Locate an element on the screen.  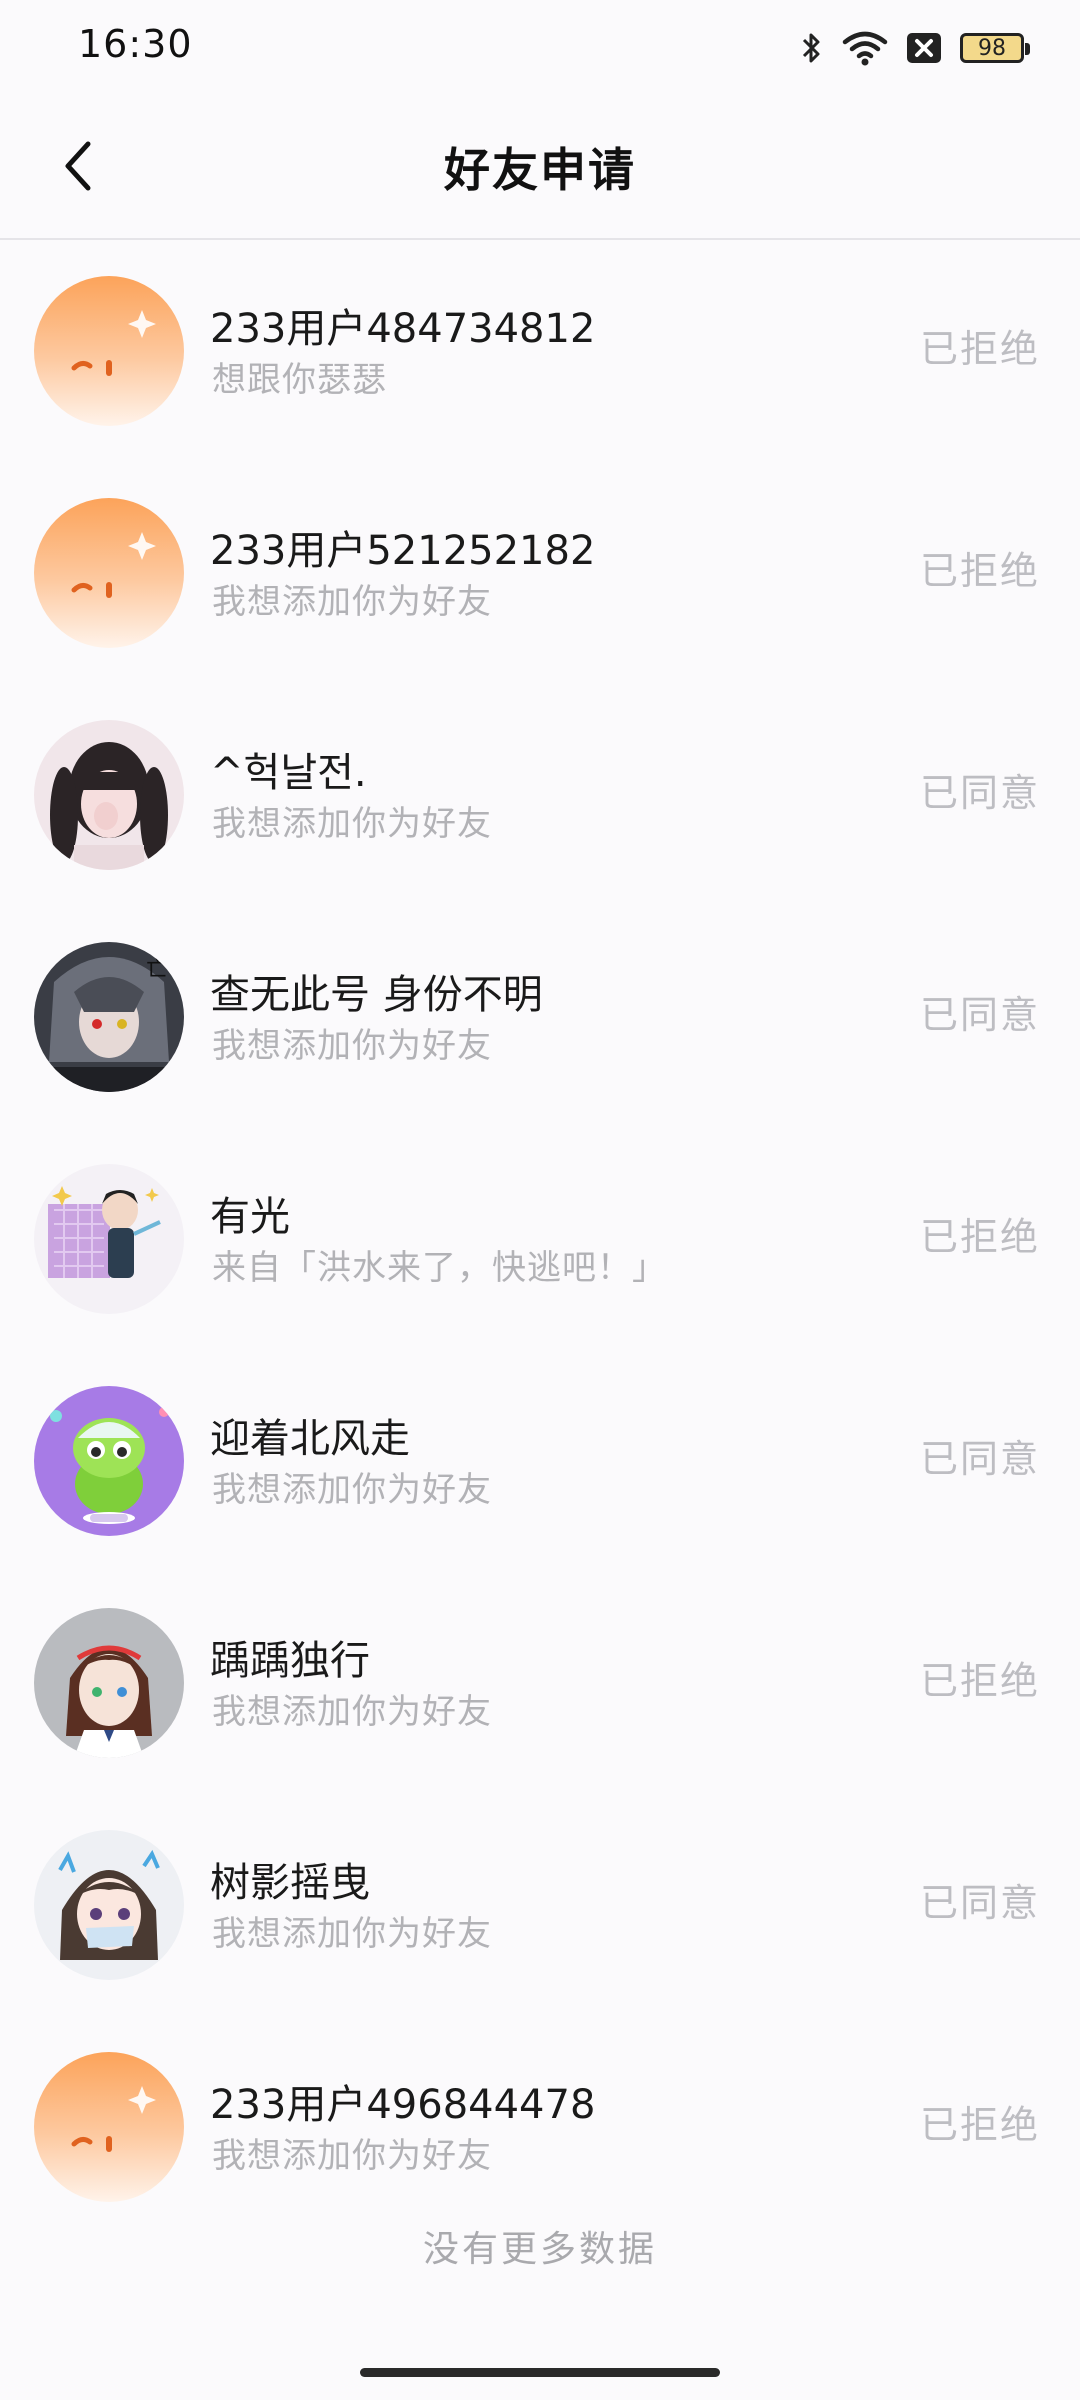
request-message: 想跟你瑟瑟 is located at coordinates (299, 380).